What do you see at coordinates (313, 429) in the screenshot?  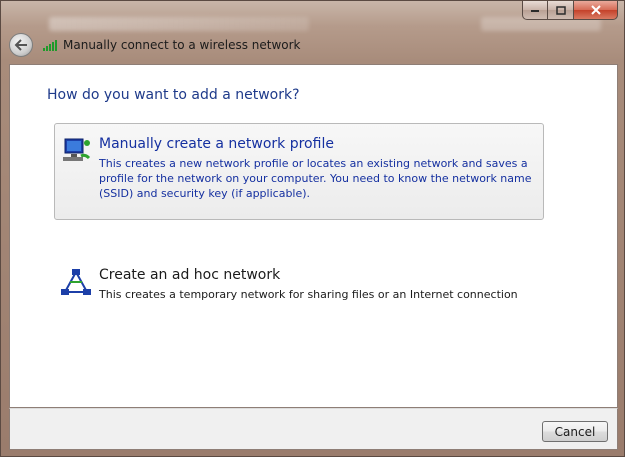 I see `footer-bar: Cancel` at bounding box center [313, 429].